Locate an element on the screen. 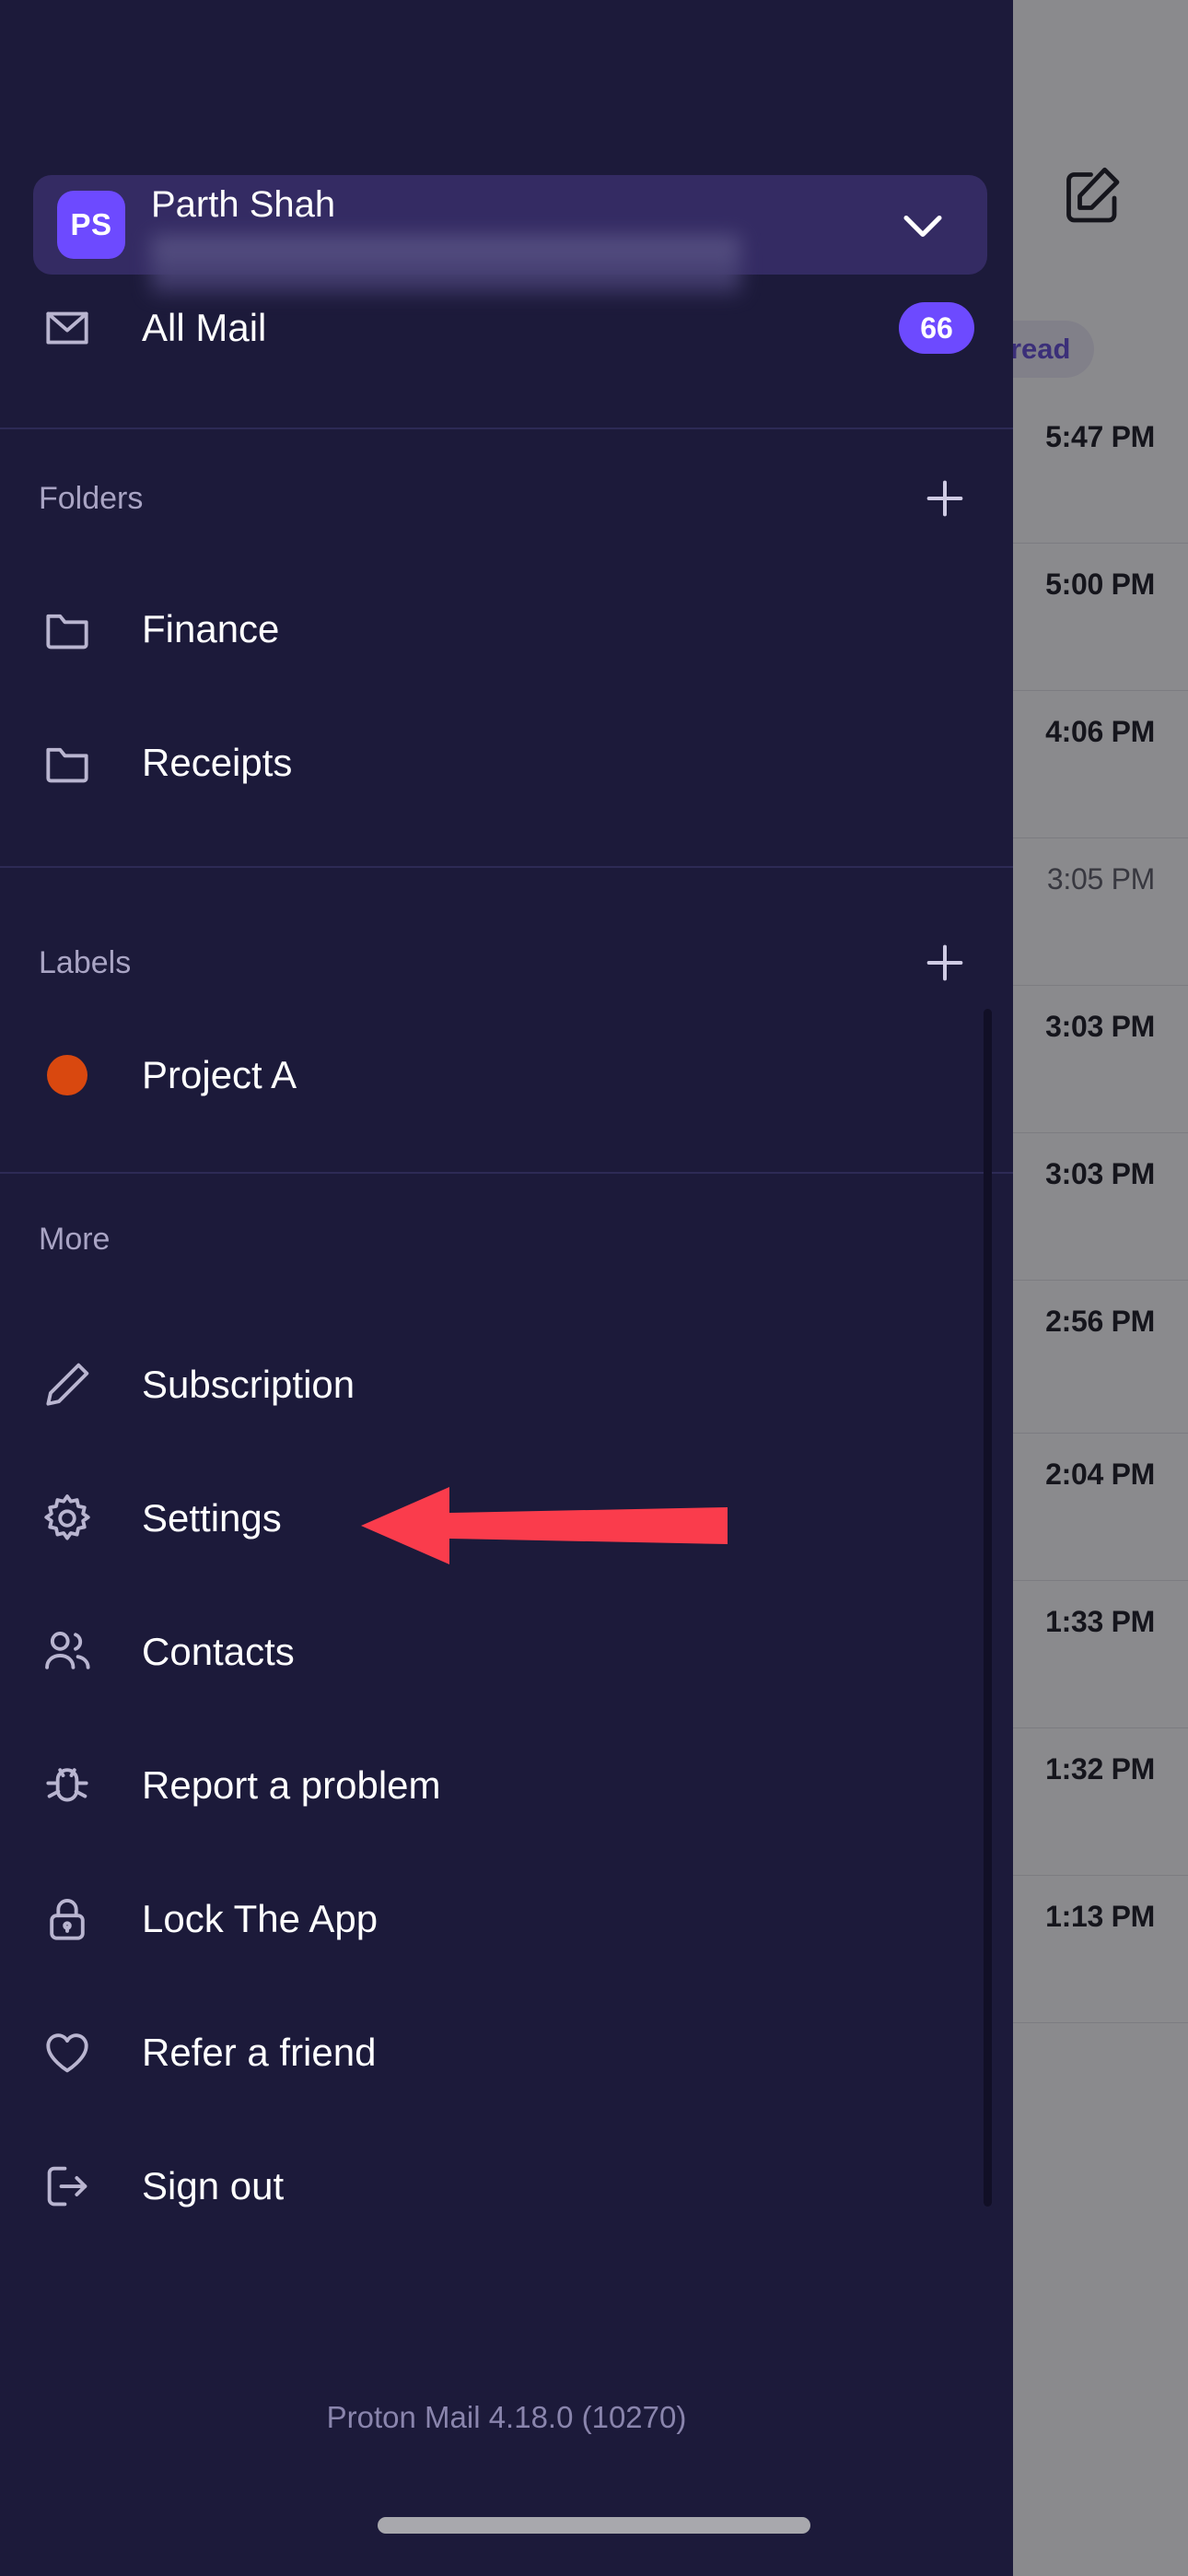 The image size is (1188, 2576). sign-out-icon is located at coordinates (67, 2186).